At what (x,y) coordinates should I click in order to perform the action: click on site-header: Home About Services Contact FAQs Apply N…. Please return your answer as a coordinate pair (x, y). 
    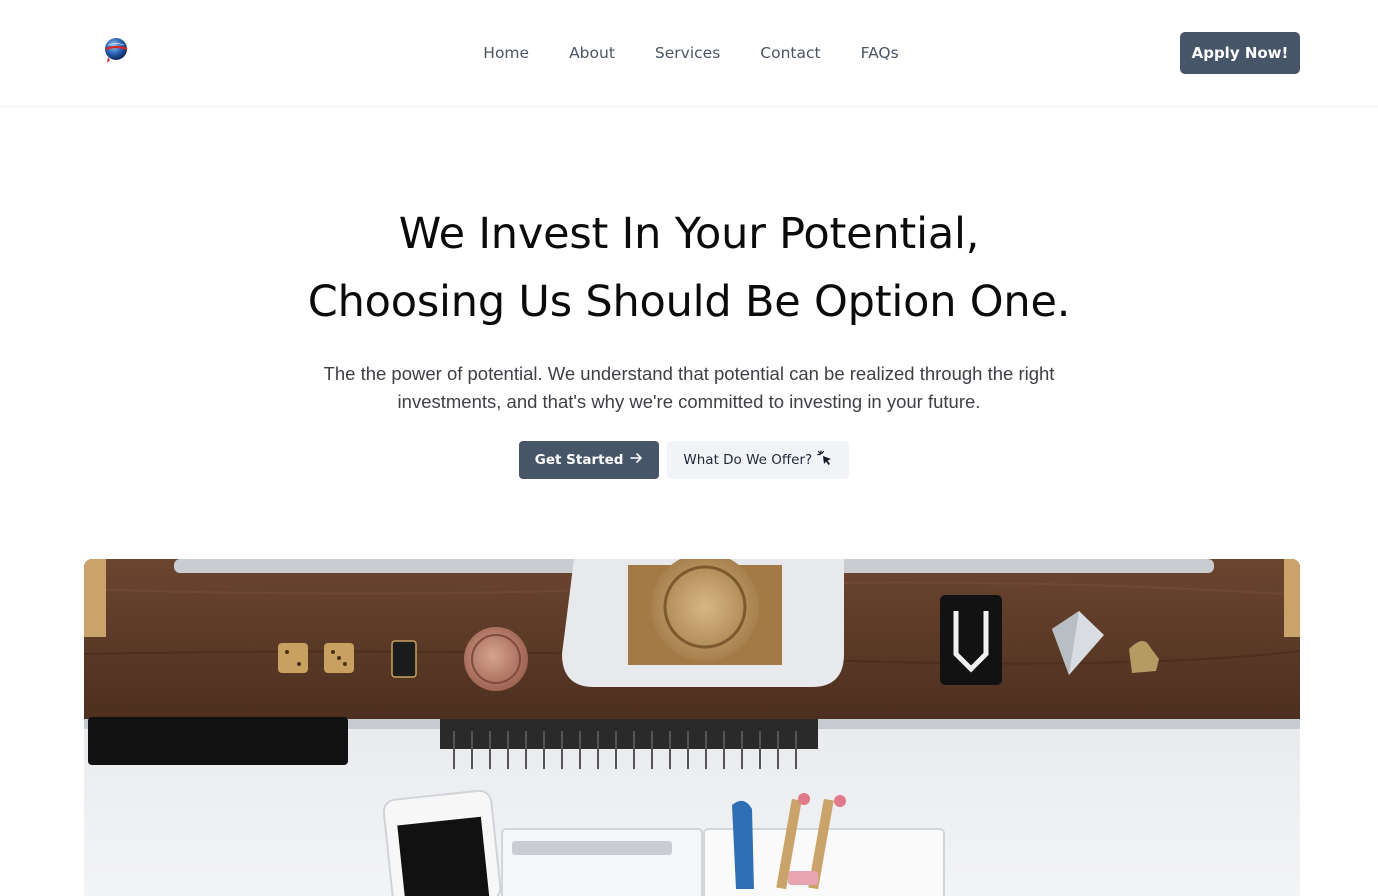
    Looking at the image, I should click on (689, 53).